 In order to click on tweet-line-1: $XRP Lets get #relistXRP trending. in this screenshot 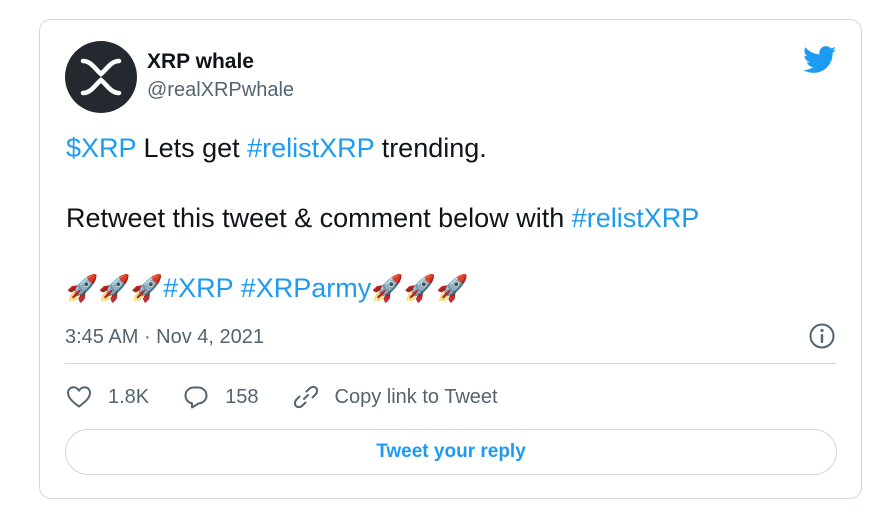, I will do `click(456, 148)`.